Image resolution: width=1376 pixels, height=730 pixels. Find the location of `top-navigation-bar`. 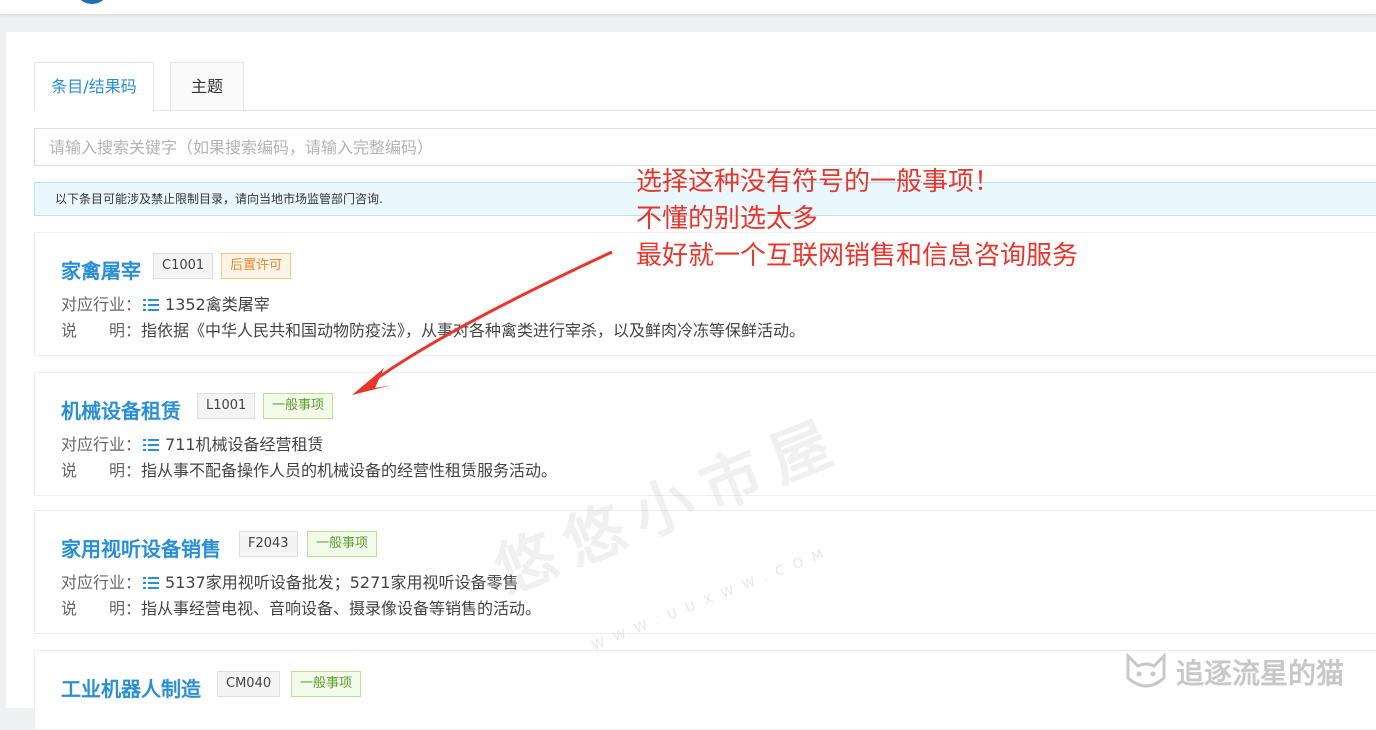

top-navigation-bar is located at coordinates (688, 7).